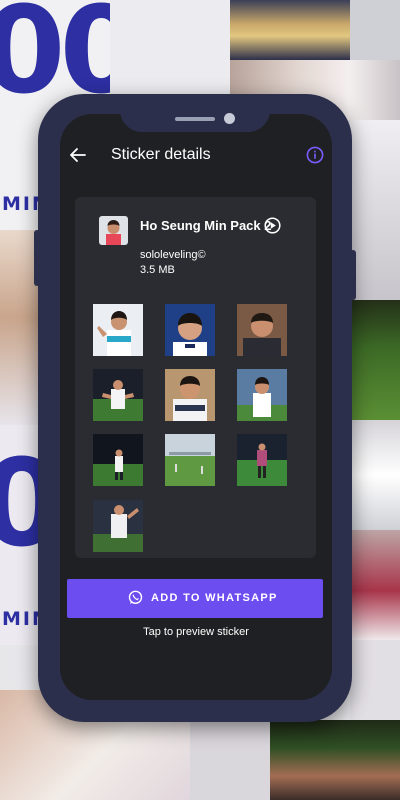 Image resolution: width=400 pixels, height=800 pixels. What do you see at coordinates (195, 113) in the screenshot?
I see `phone-notch` at bounding box center [195, 113].